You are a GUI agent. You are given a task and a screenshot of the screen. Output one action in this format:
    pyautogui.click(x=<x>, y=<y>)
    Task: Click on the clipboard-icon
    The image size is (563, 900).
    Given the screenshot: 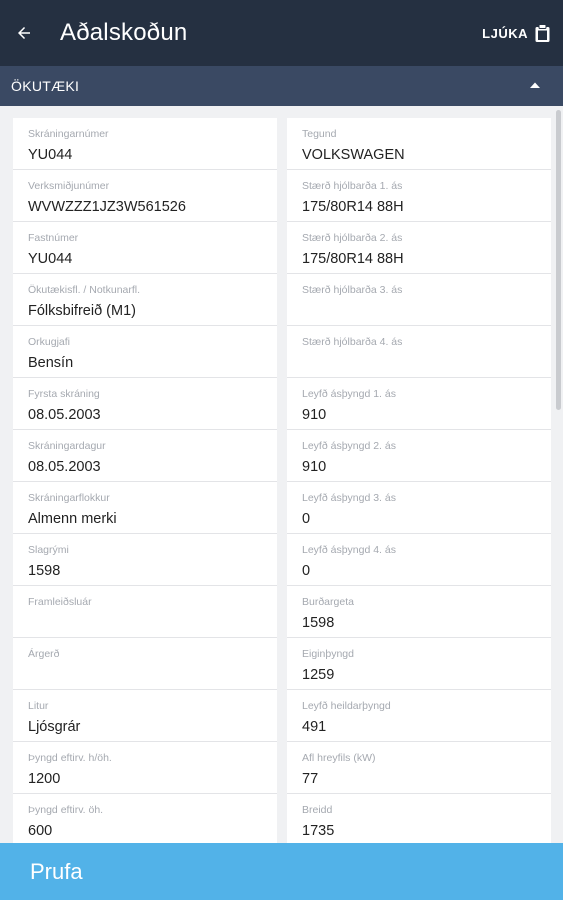 What is the action you would take?
    pyautogui.click(x=542, y=32)
    